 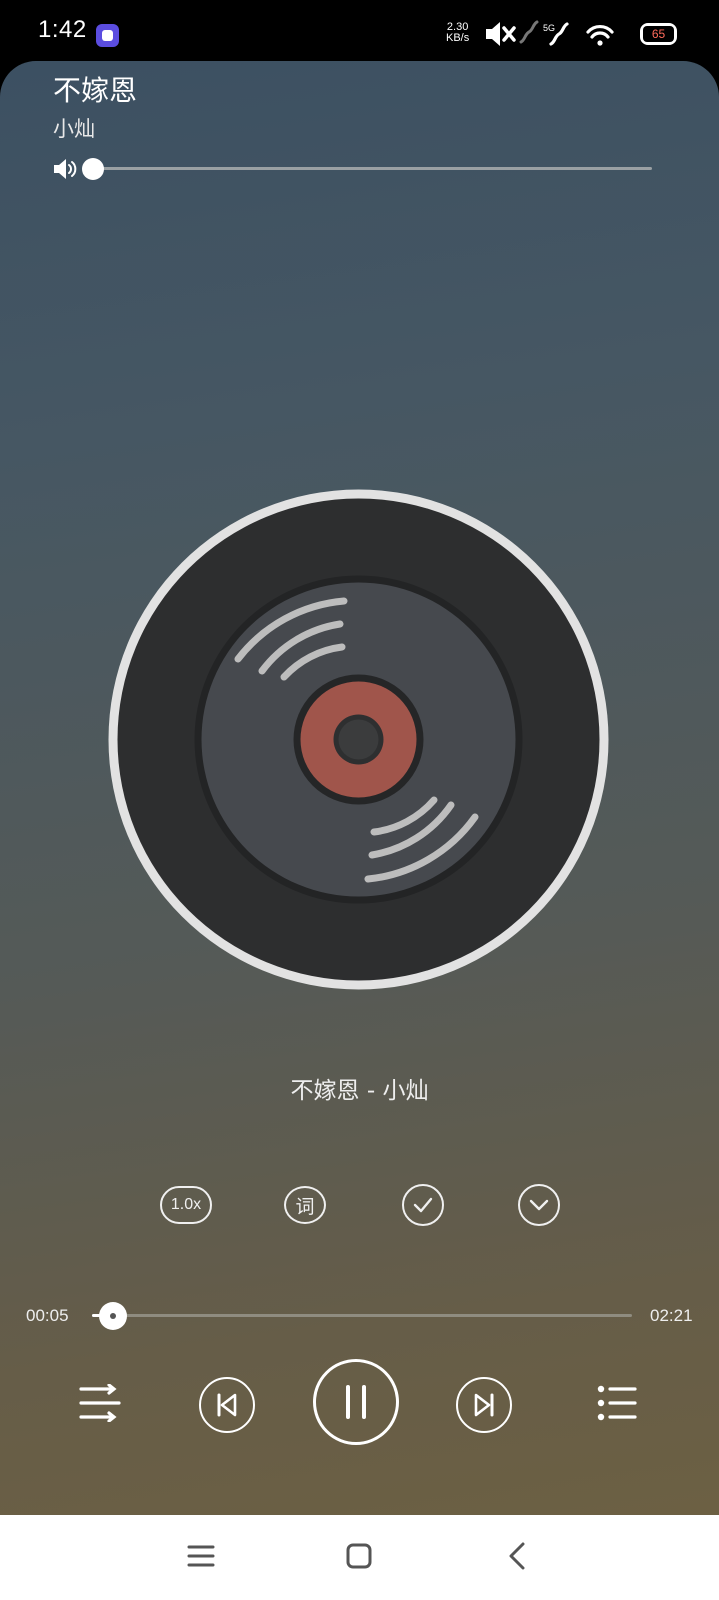 What do you see at coordinates (113, 1316) in the screenshot?
I see `progress-knob` at bounding box center [113, 1316].